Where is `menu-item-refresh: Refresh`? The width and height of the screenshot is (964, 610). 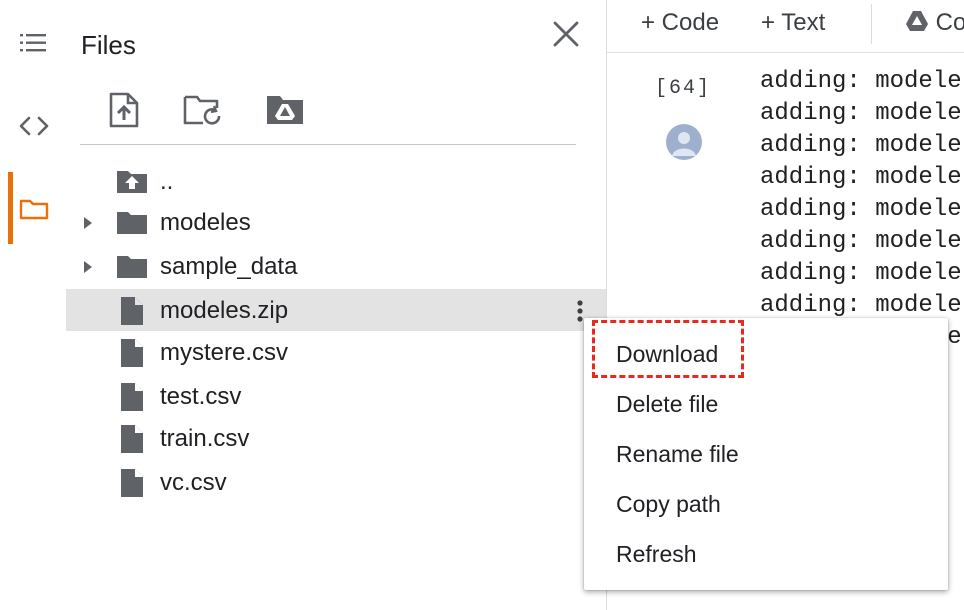 menu-item-refresh: Refresh is located at coordinates (656, 554).